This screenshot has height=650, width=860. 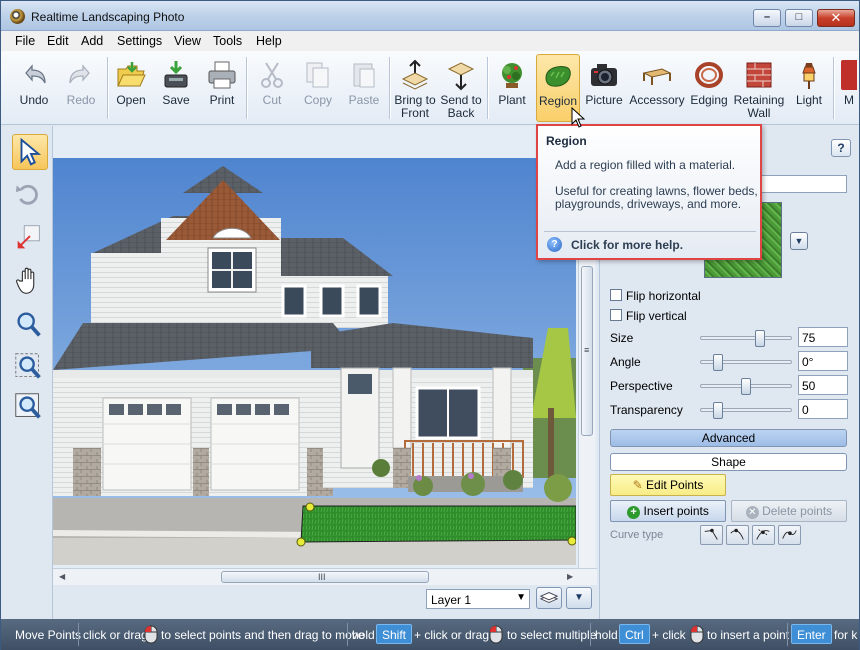 I want to click on arrow-pointer-icon, so click(x=31, y=151).